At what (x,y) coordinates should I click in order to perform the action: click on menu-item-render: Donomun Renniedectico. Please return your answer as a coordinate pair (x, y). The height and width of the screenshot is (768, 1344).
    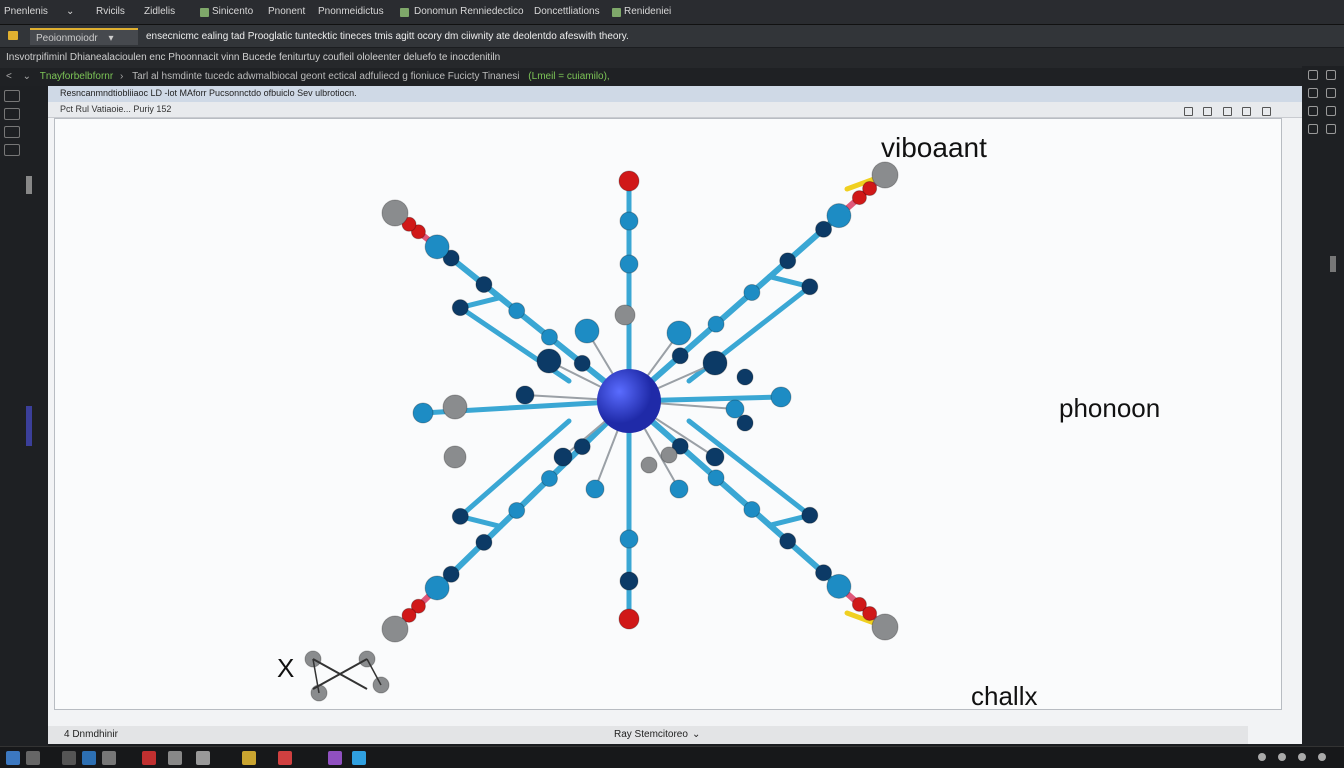
    Looking at the image, I should click on (469, 11).